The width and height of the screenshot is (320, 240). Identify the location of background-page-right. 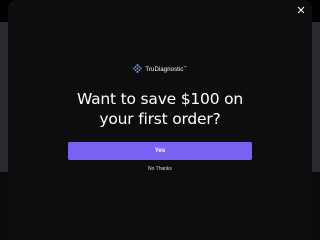
(316, 97).